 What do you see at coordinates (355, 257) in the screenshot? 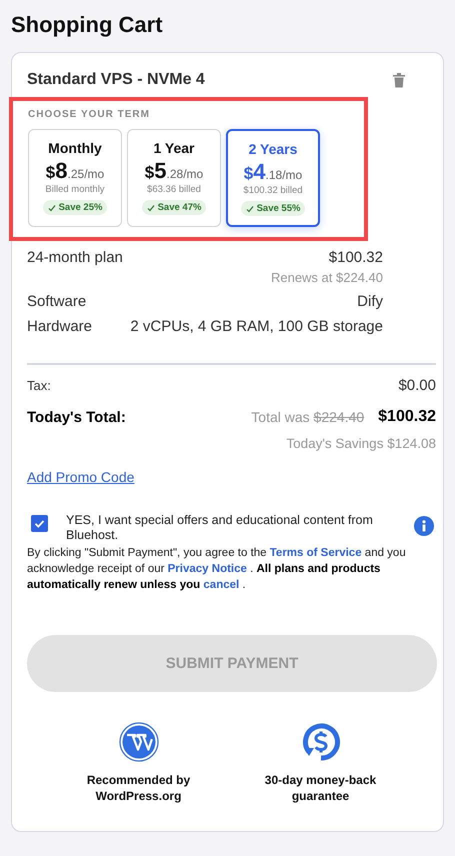
I see `detail-value: $100.32` at bounding box center [355, 257].